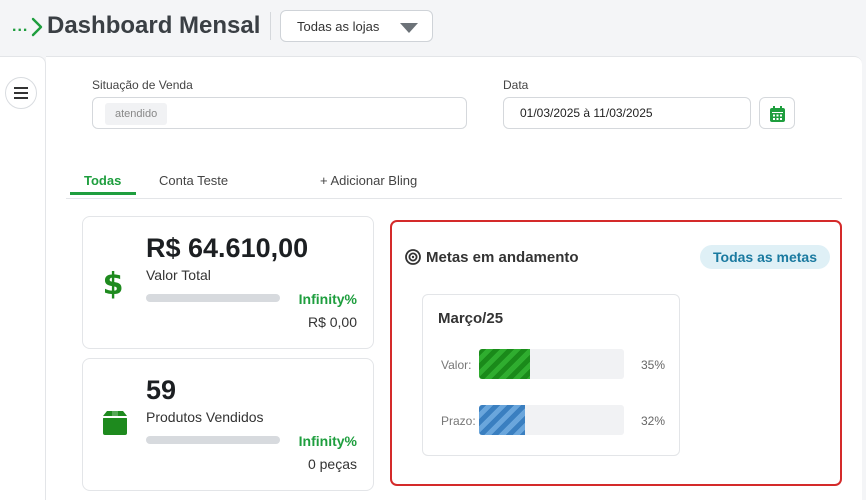  I want to click on goal-row-label: Prazo:, so click(458, 421).